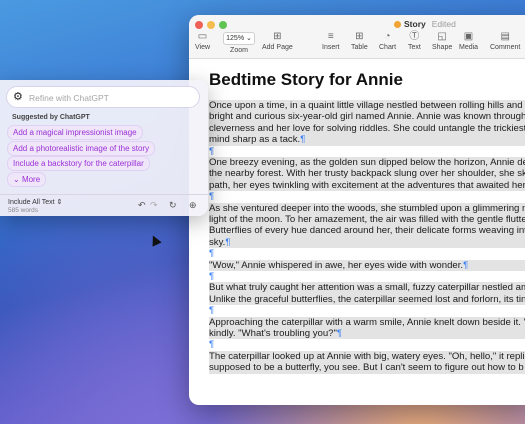  I want to click on add-page-label: Add Page, so click(277, 47).